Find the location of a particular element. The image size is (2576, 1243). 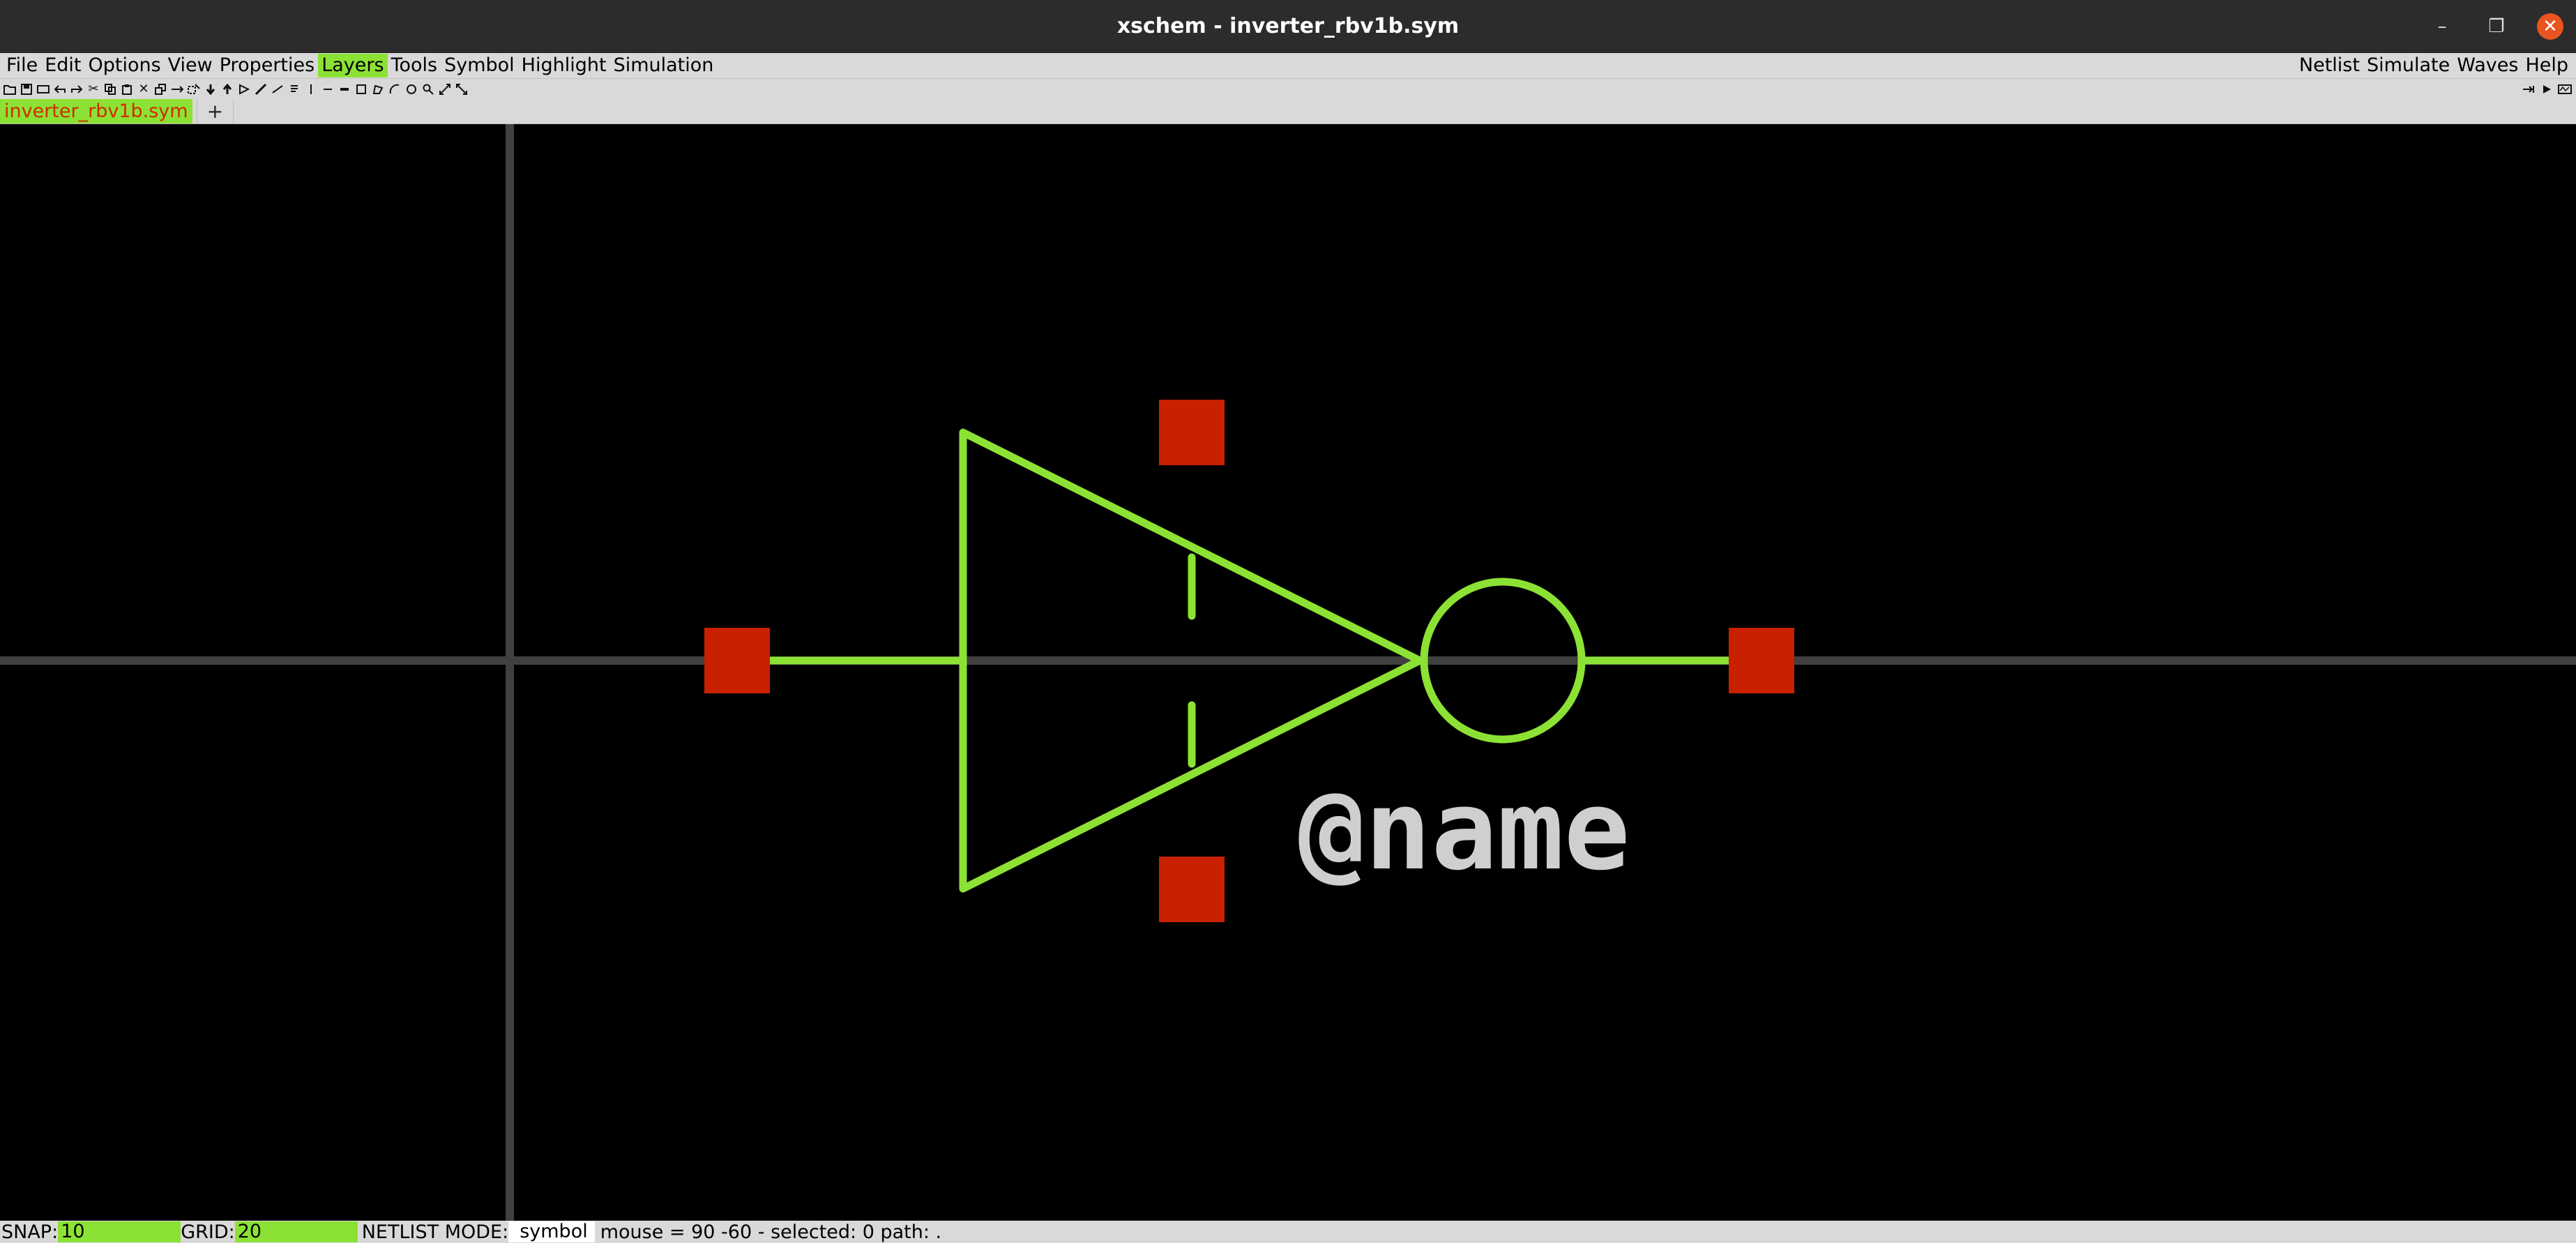

reload-icon is located at coordinates (43, 89).